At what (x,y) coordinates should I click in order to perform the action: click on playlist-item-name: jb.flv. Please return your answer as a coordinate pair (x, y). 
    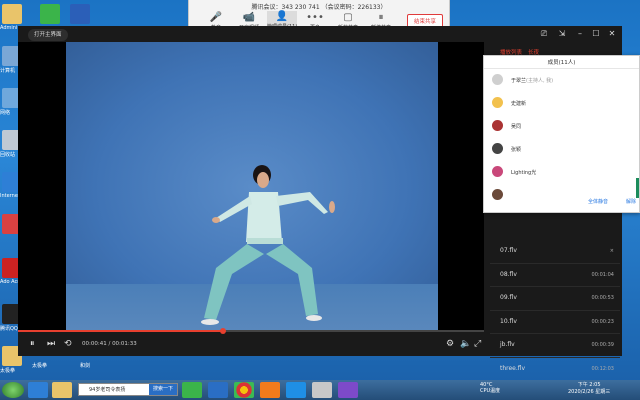
    Looking at the image, I should click on (507, 344).